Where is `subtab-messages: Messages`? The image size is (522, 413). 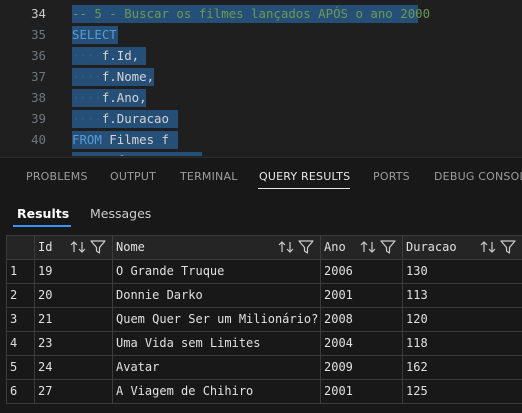 subtab-messages: Messages is located at coordinates (120, 213).